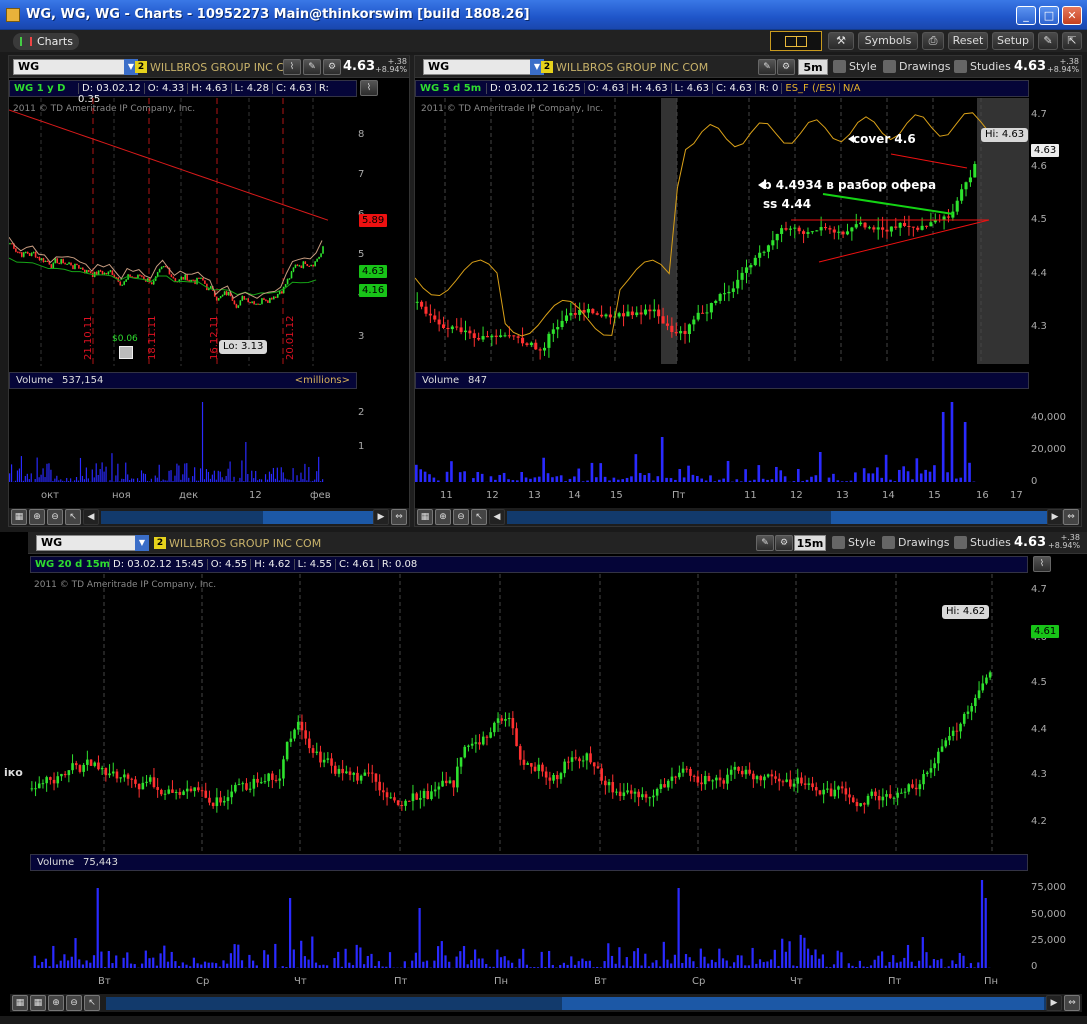 Image resolution: width=1087 pixels, height=1024 pixels. What do you see at coordinates (1013, 41) in the screenshot?
I see `setup-button: Setup` at bounding box center [1013, 41].